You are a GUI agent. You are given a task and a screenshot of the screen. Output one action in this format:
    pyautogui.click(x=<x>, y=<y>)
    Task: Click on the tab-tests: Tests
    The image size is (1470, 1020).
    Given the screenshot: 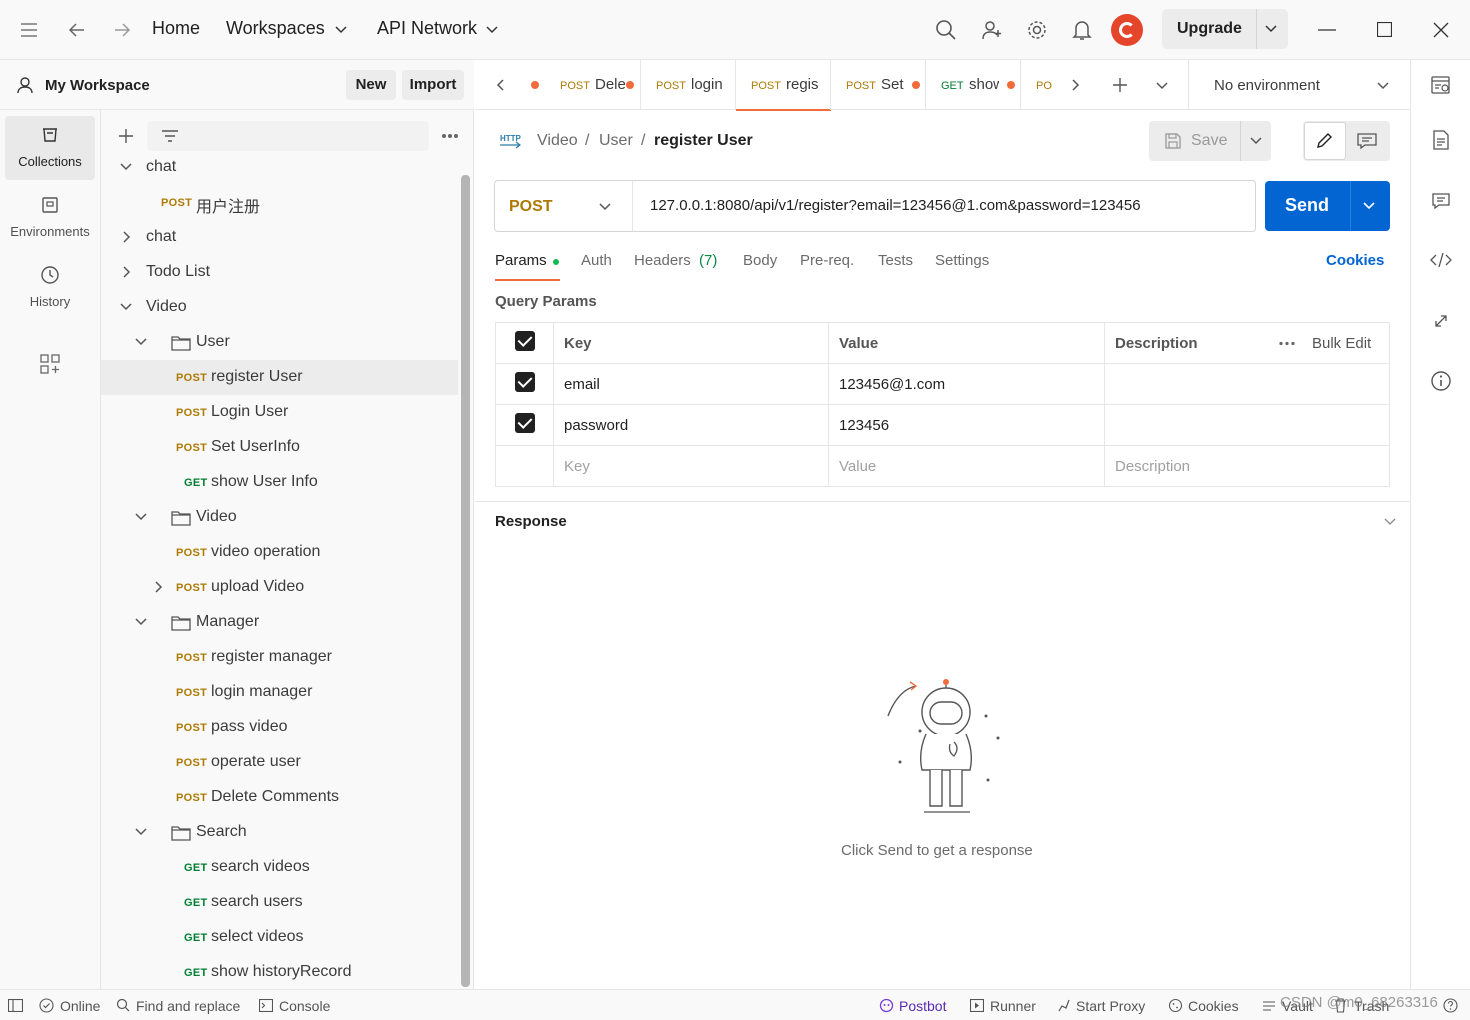 What is the action you would take?
    pyautogui.click(x=895, y=260)
    